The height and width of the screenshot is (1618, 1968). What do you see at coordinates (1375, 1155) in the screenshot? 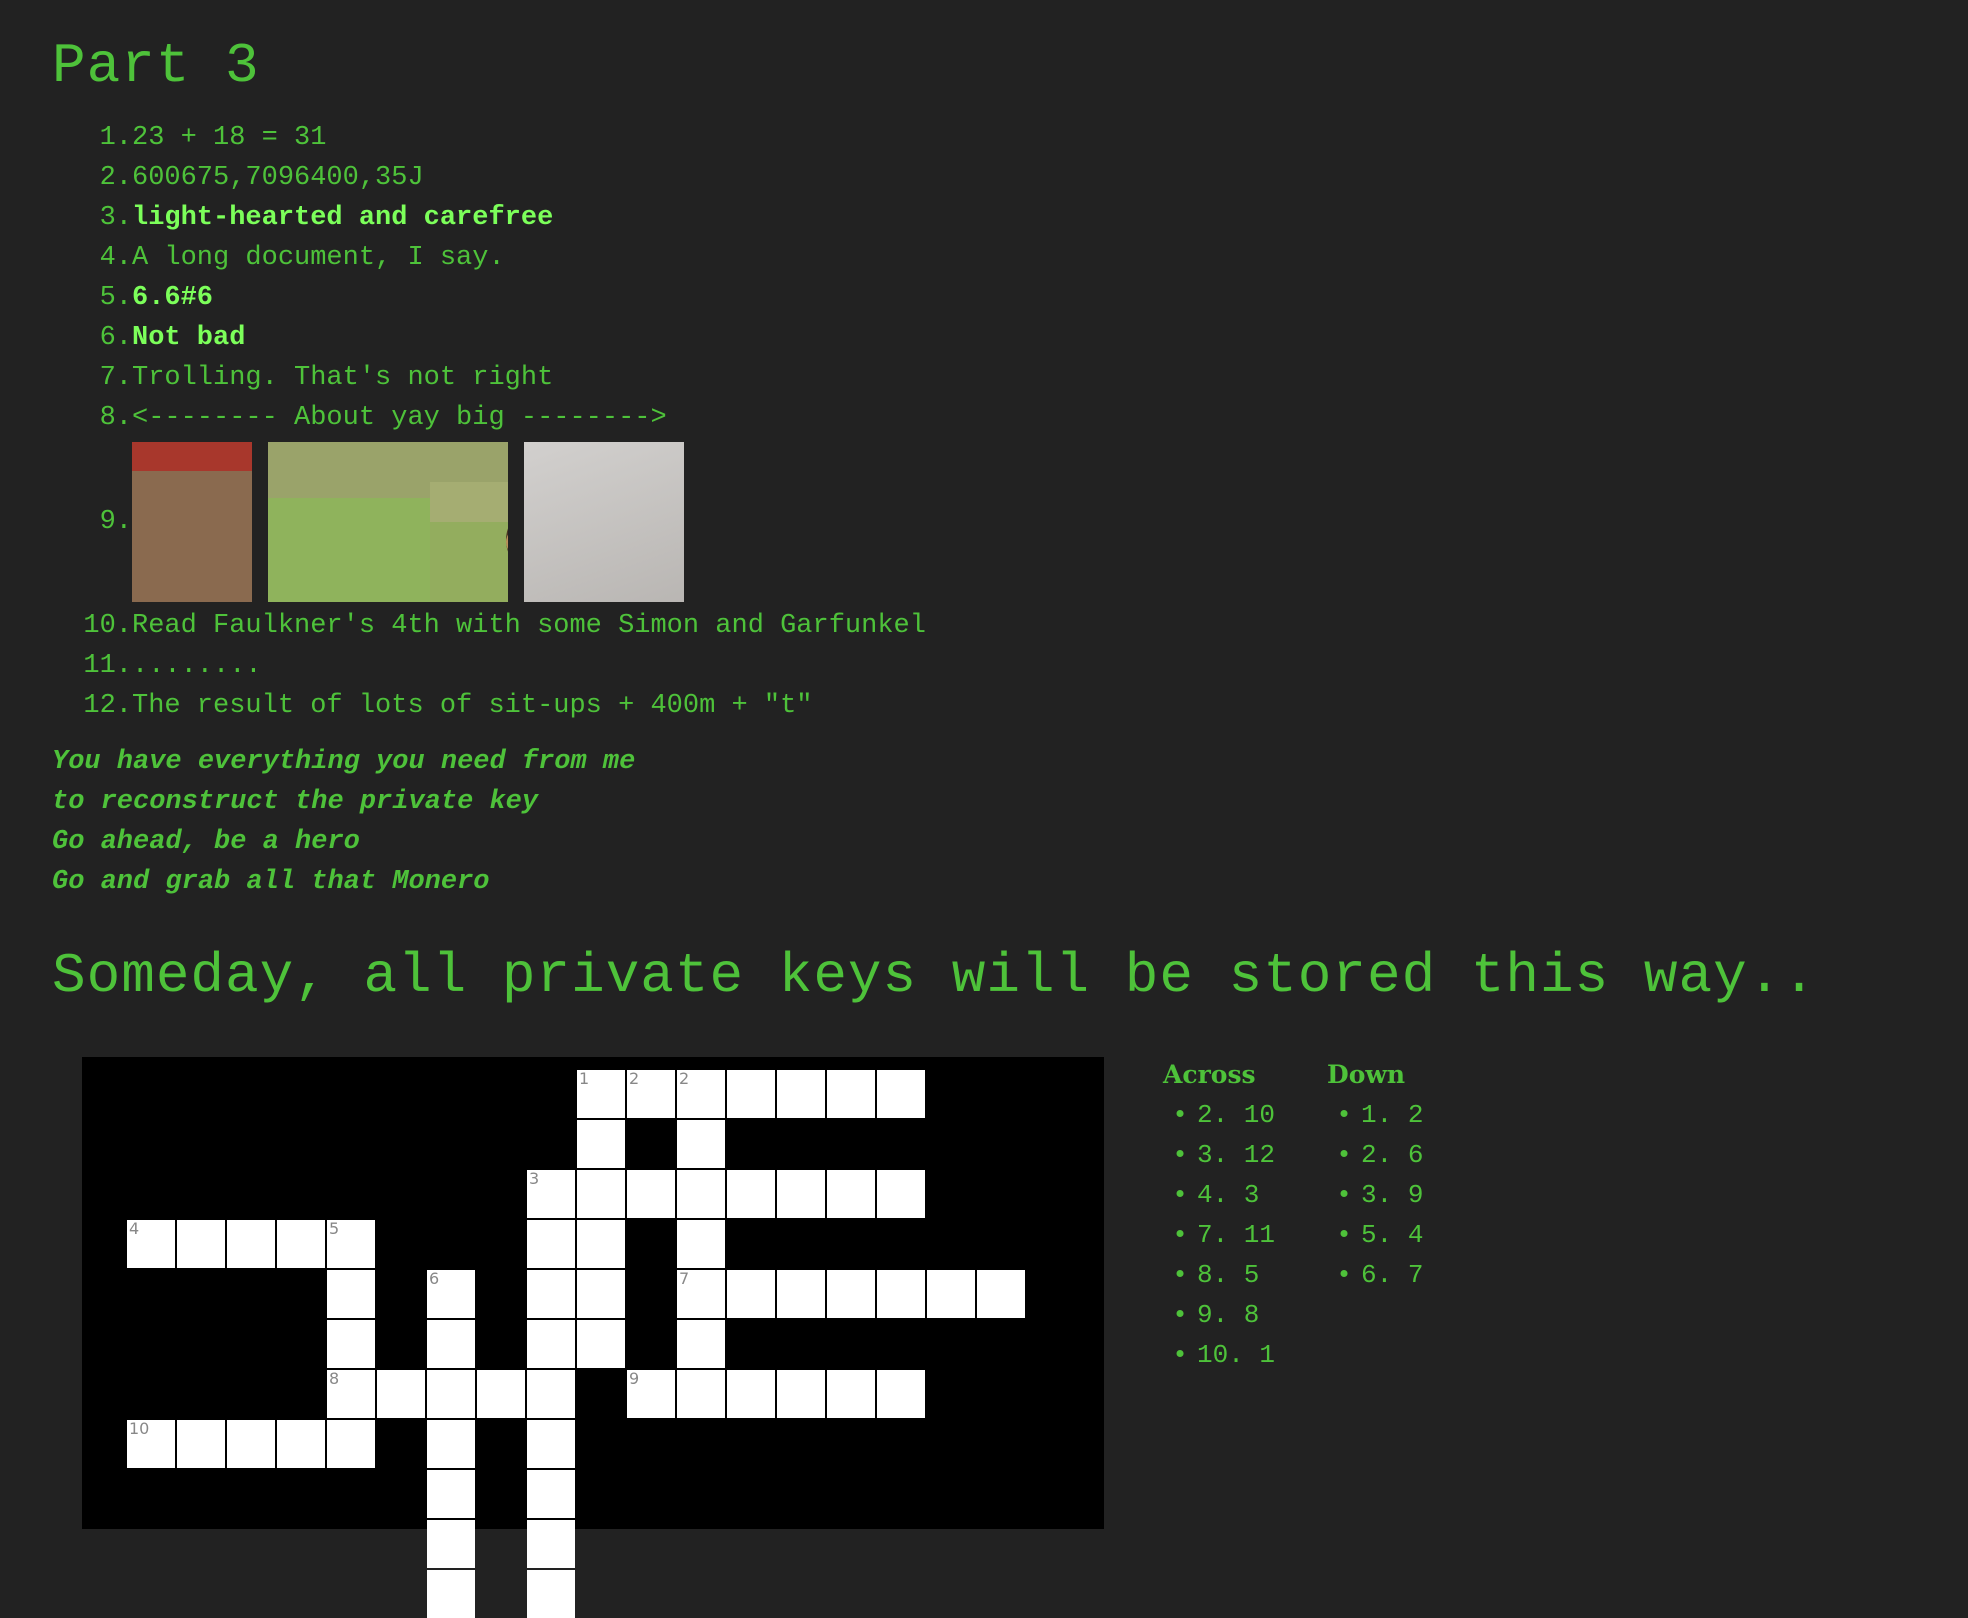
I see `list-item: 2. 6` at bounding box center [1375, 1155].